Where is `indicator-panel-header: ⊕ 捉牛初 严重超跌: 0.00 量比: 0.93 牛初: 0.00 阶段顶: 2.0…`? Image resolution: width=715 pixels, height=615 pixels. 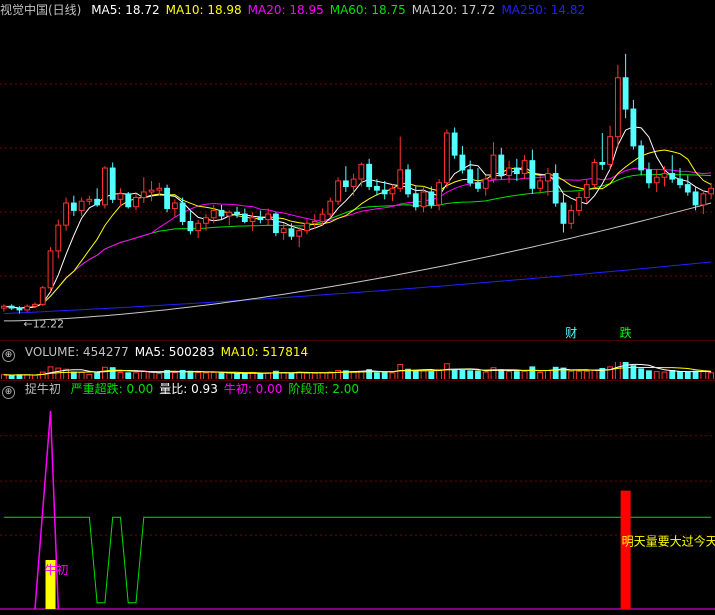
indicator-panel-header: ⊕ 捉牛初 严重超跌: 0.00 量比: 0.93 牛初: 0.00 阶段顶: 2.0… is located at coordinates (357, 389).